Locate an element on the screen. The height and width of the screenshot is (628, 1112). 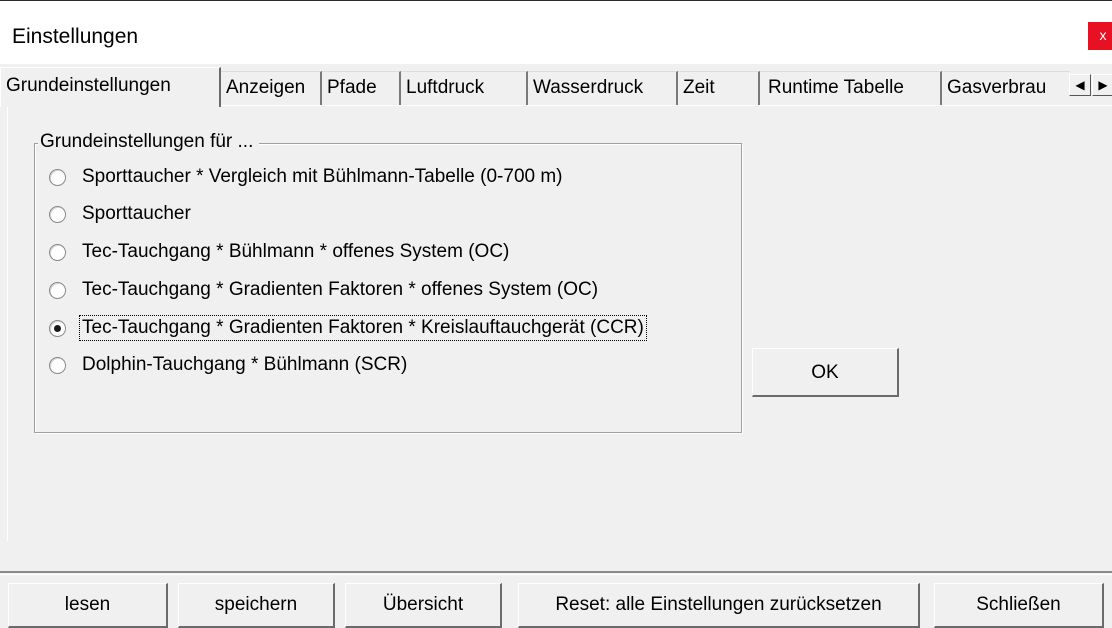
window-title: Einstellungen is located at coordinates (75, 36).